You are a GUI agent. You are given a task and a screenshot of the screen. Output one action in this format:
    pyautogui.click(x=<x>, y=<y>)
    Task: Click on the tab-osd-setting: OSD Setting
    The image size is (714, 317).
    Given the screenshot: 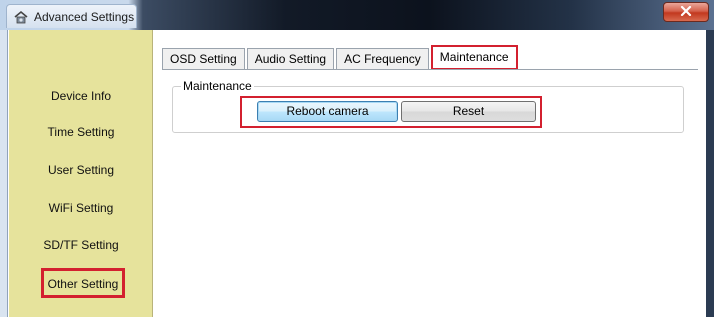 What is the action you would take?
    pyautogui.click(x=203, y=59)
    